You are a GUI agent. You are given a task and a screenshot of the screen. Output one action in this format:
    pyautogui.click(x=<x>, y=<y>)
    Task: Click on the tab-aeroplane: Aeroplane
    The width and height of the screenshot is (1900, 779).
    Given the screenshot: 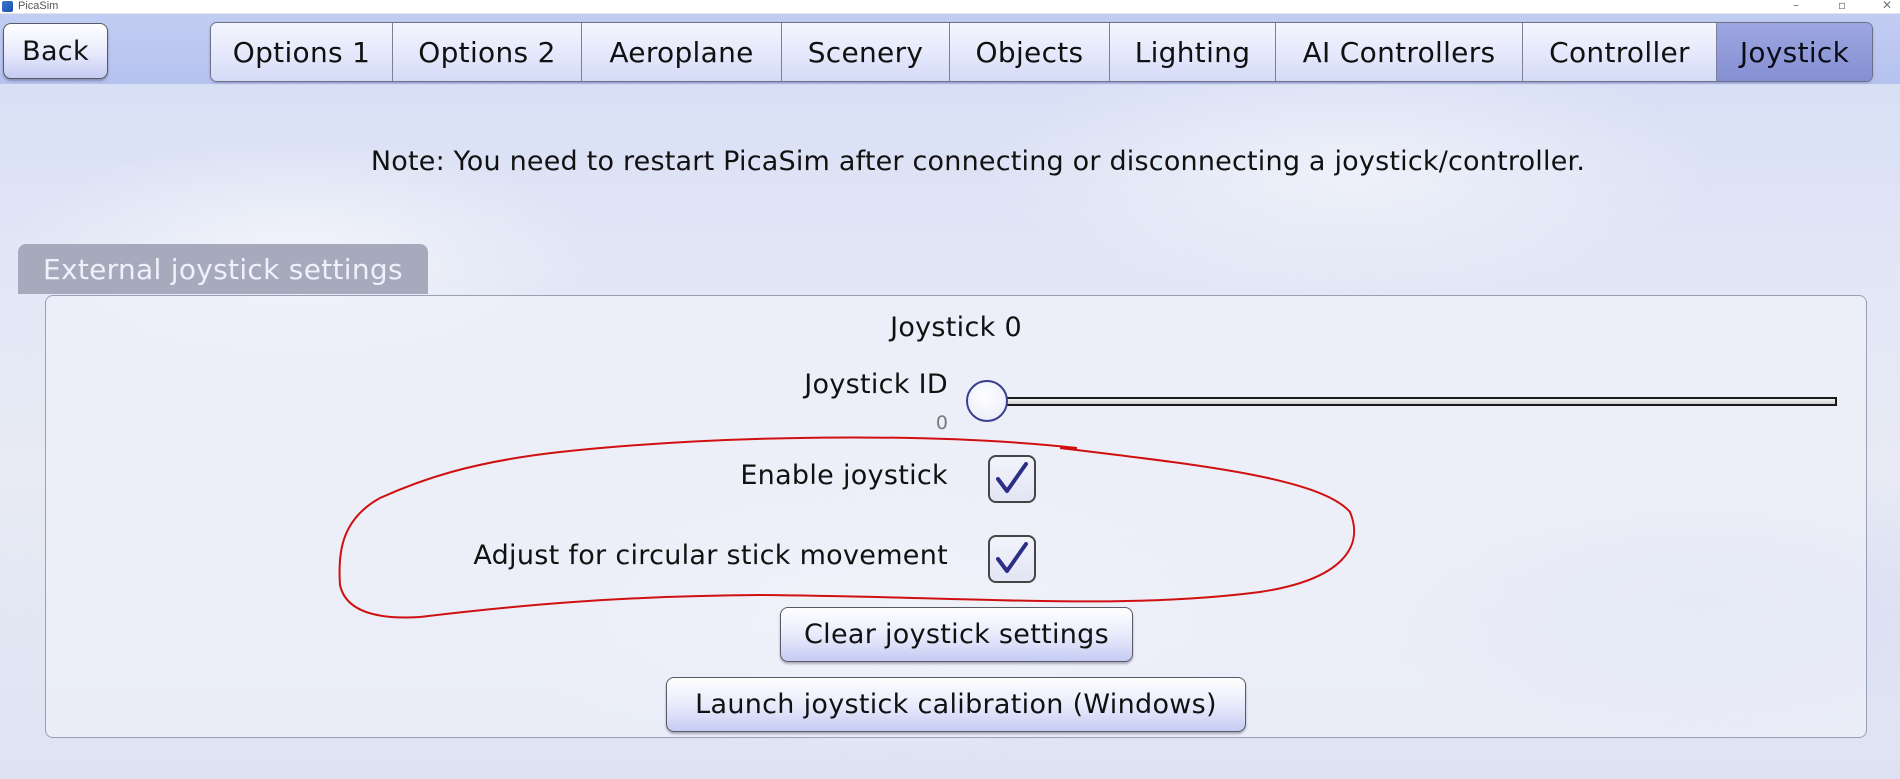 What is the action you would take?
    pyautogui.click(x=681, y=52)
    